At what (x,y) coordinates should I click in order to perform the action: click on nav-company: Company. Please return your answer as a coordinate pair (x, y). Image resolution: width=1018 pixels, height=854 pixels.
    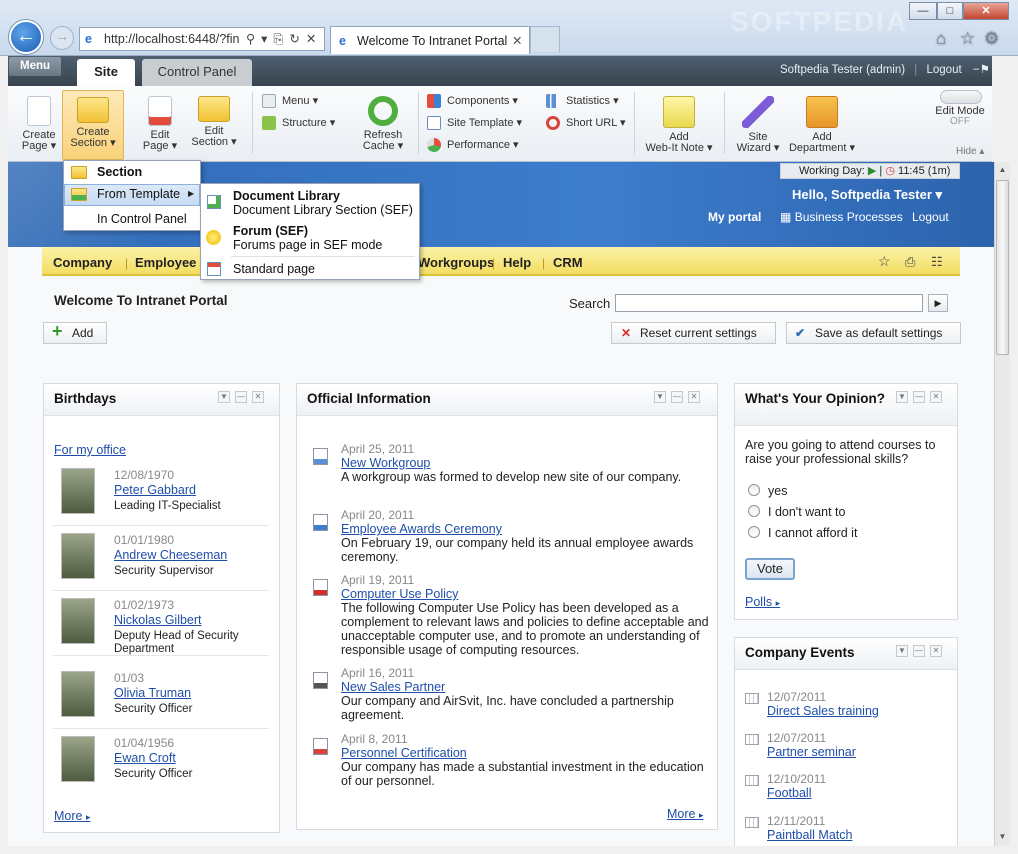
    Looking at the image, I should click on (82, 262).